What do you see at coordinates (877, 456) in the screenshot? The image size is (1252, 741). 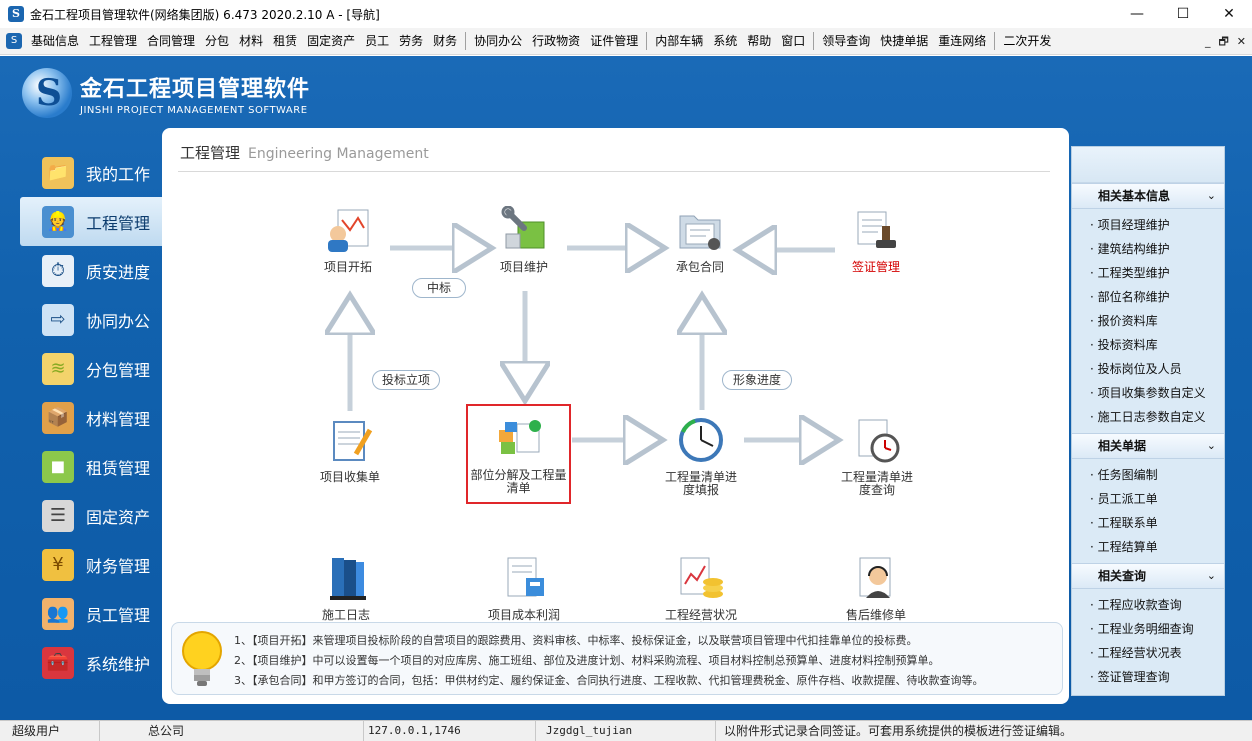 I see `node-bill-query: 工程量清单进度查询` at bounding box center [877, 456].